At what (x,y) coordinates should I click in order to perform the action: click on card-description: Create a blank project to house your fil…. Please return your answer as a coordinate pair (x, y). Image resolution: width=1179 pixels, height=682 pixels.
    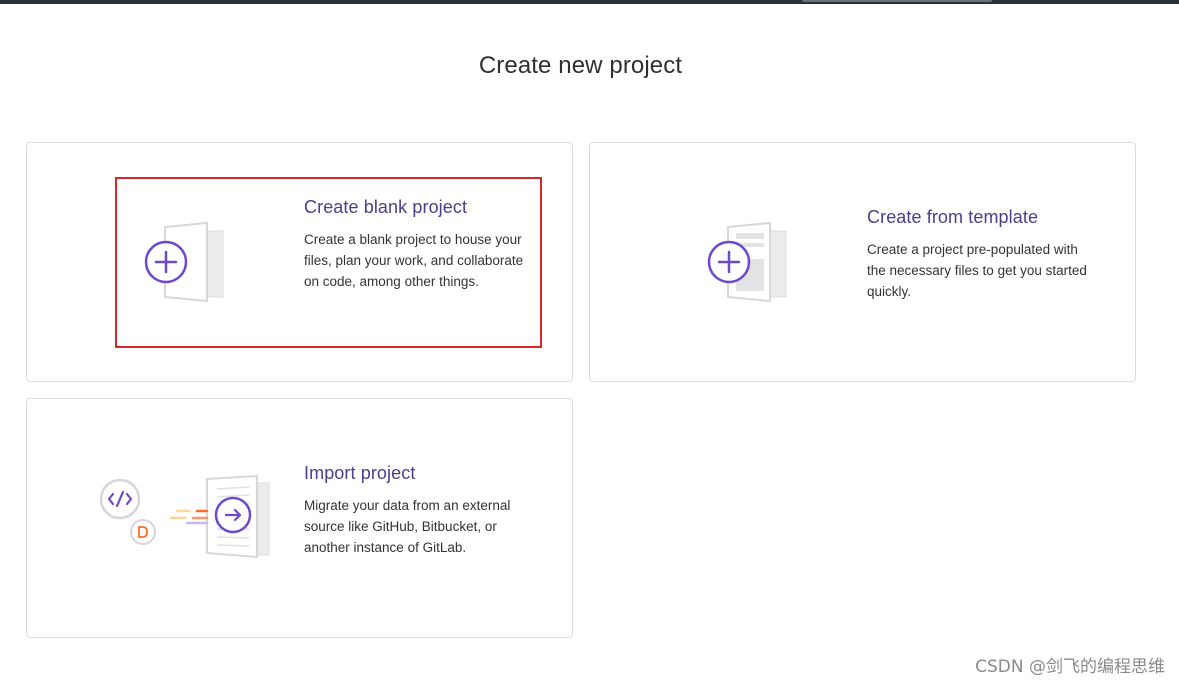
    Looking at the image, I should click on (414, 260).